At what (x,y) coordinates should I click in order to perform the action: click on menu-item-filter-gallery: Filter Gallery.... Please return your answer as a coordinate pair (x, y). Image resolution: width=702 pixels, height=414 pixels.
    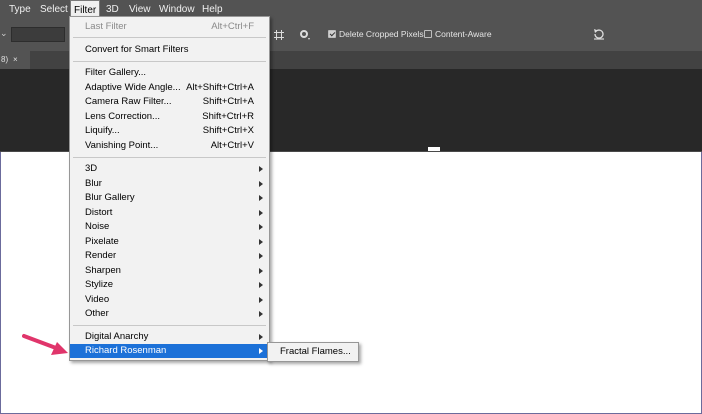
    Looking at the image, I should click on (169, 73).